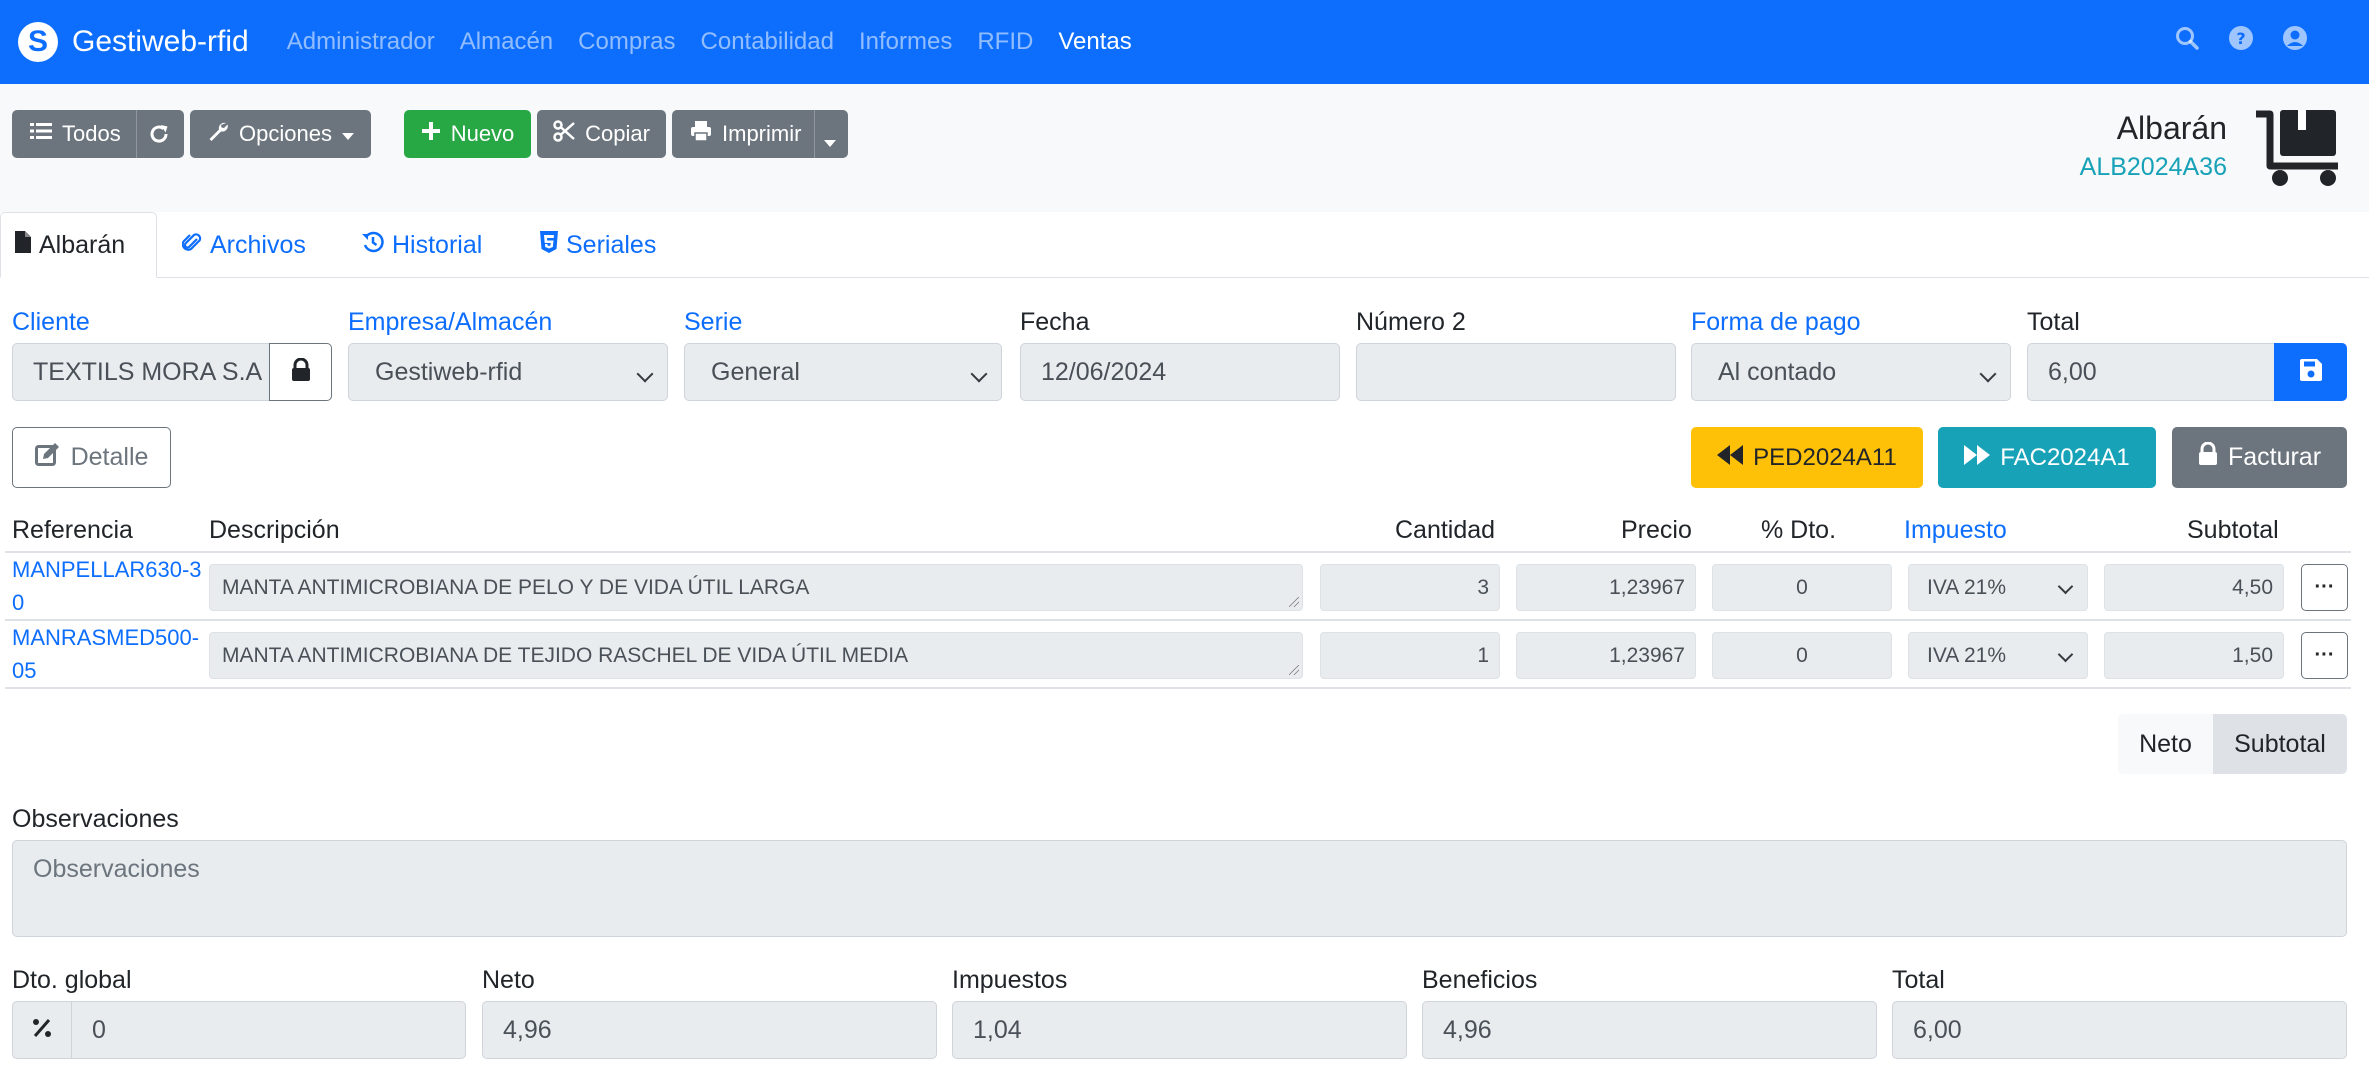 Image resolution: width=2369 pixels, height=1080 pixels. Describe the element at coordinates (42, 1030) in the screenshot. I see `percent-icon` at that location.